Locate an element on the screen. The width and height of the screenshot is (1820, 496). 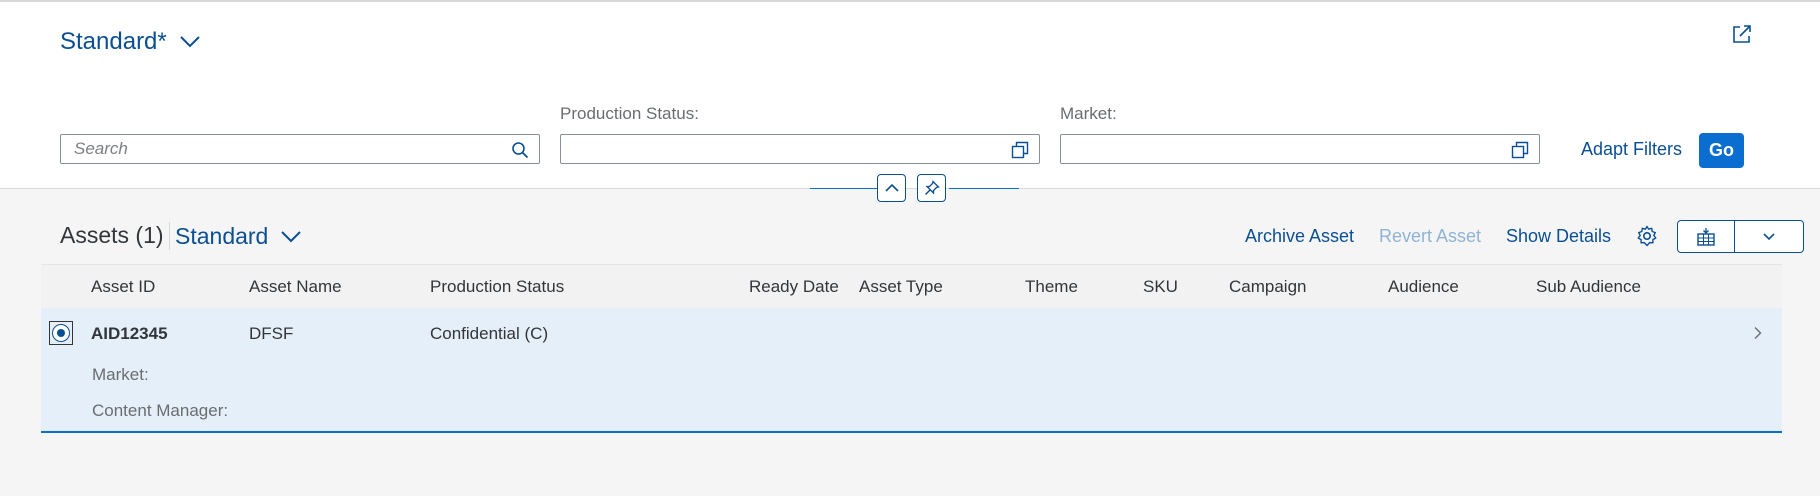
pin-header-button is located at coordinates (931, 188).